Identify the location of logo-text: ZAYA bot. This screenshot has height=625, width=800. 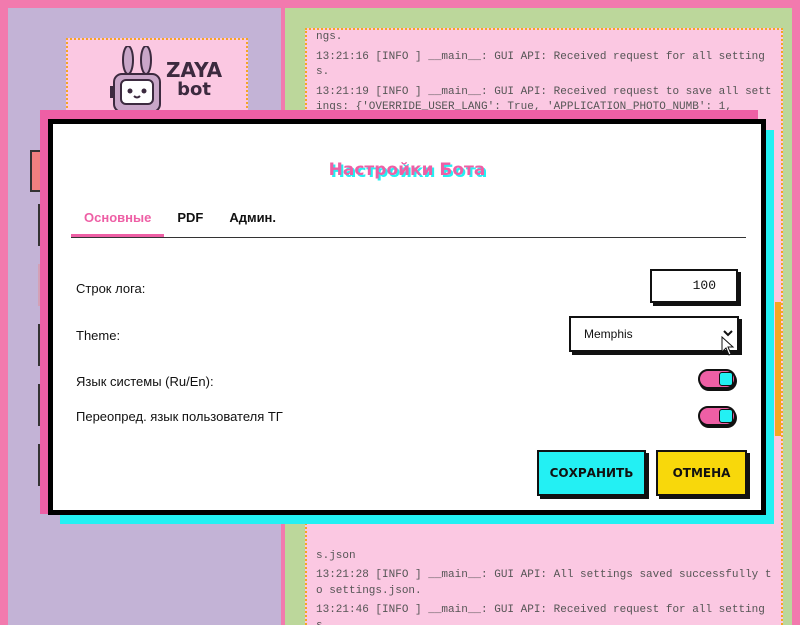
(194, 80).